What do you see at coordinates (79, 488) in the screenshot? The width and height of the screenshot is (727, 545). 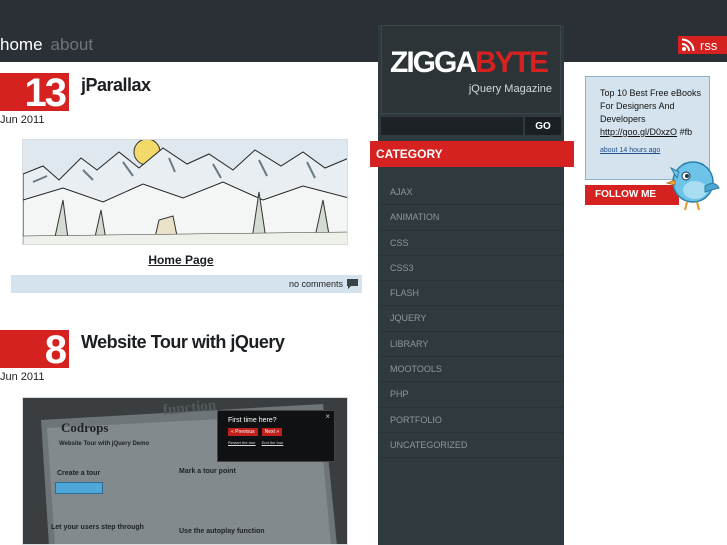 I see `tour-highlight-box` at bounding box center [79, 488].